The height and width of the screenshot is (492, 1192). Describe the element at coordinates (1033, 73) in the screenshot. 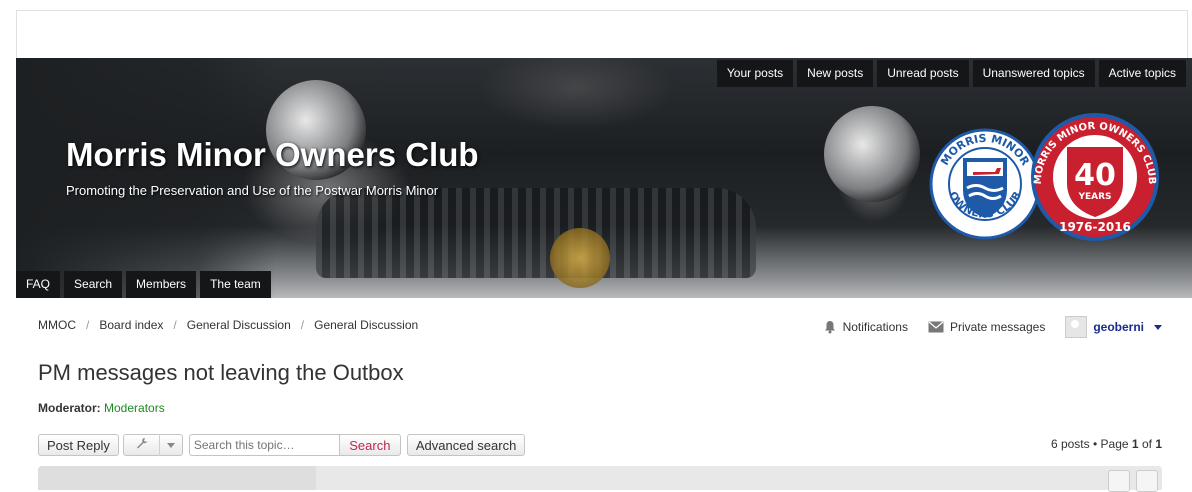

I see `nav-unanswered-topics: Unanswered topics` at that location.